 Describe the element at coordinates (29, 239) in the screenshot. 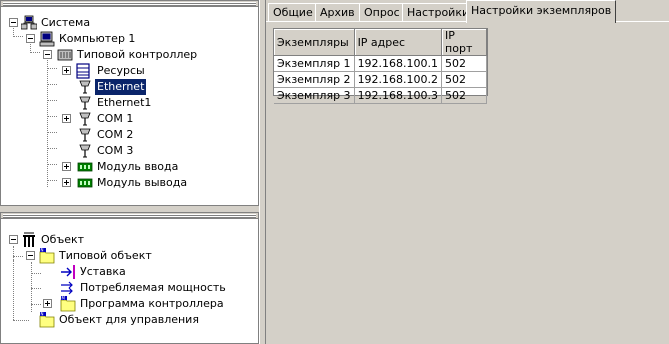

I see `object-icon` at that location.